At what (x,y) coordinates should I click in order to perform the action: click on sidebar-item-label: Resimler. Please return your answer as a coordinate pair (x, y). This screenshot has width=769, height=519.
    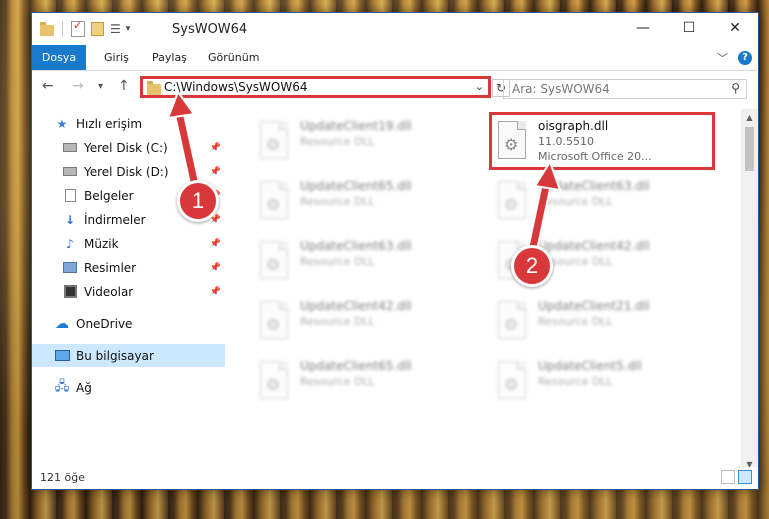
    Looking at the image, I should click on (110, 267).